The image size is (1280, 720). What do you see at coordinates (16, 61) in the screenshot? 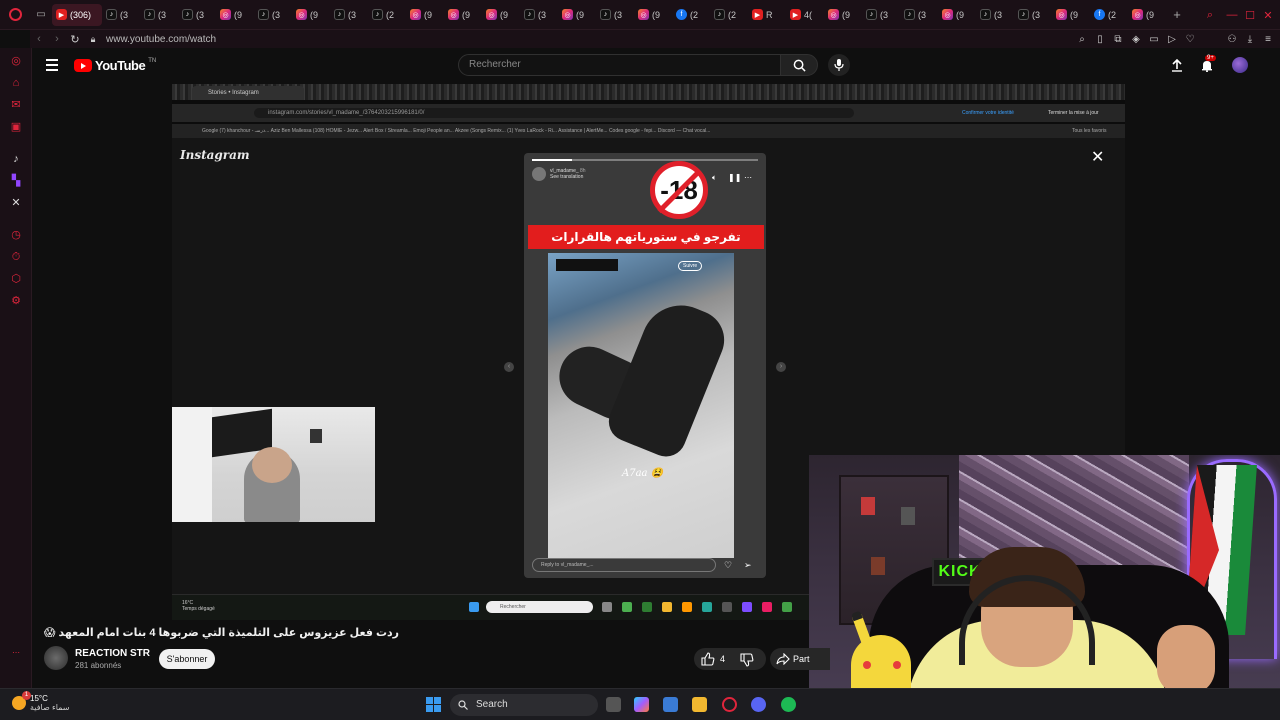
I see `gx-control-icon: ◎` at bounding box center [16, 61].